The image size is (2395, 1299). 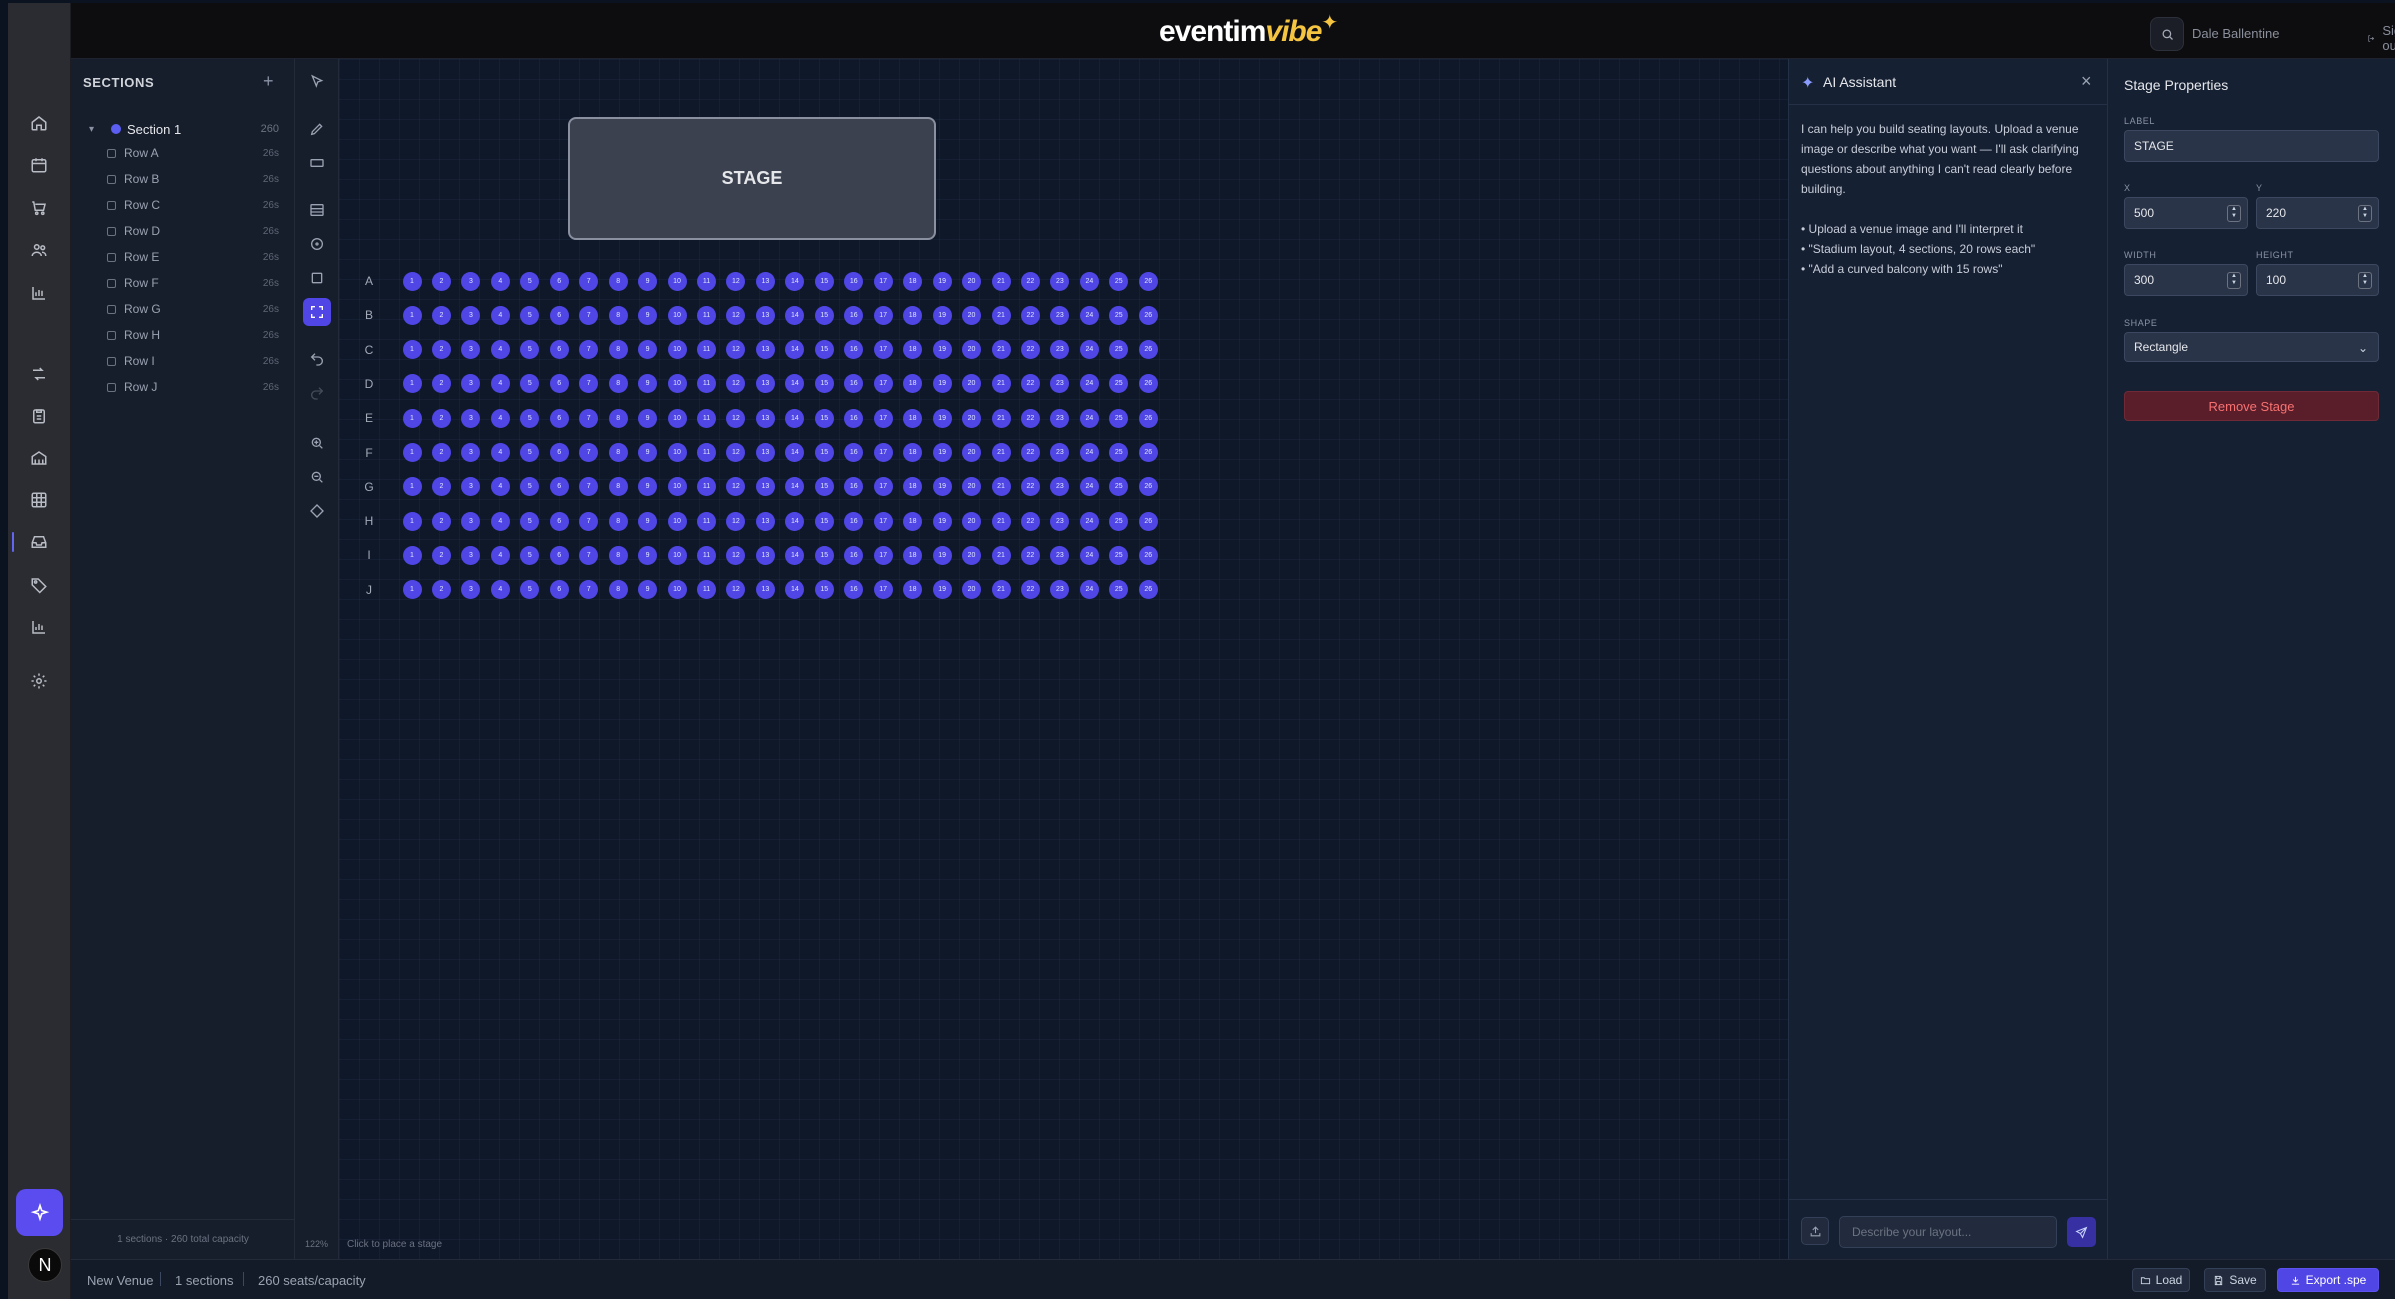 I want to click on stage-element: STAGE, so click(x=752, y=178).